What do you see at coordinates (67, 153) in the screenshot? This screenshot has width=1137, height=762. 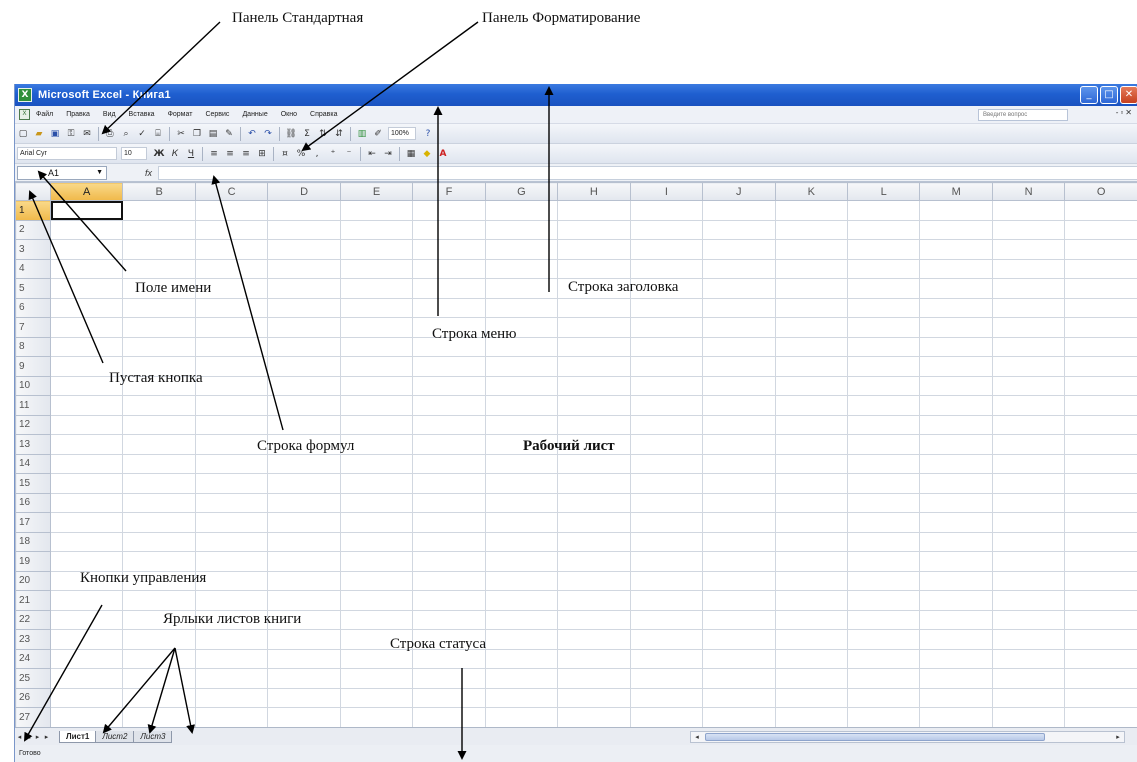 I see `font-name-select: Arial Cyr` at bounding box center [67, 153].